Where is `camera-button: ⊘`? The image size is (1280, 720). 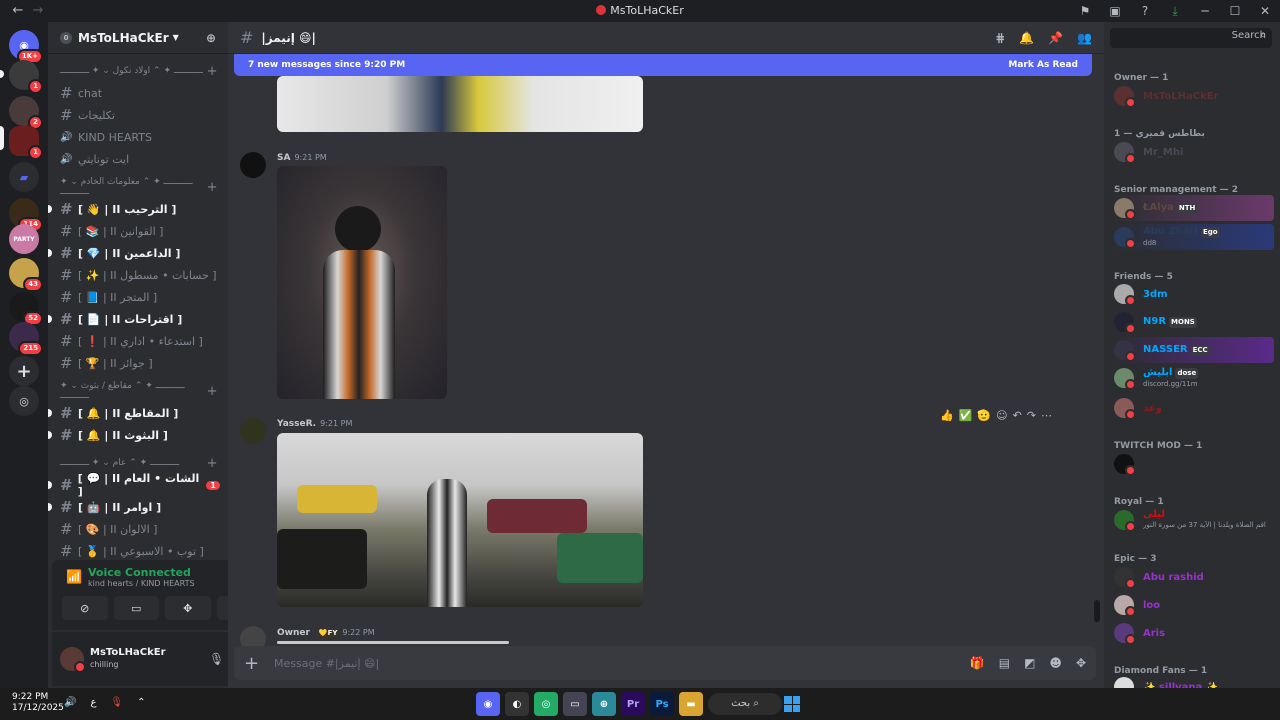
camera-button: ⊘ is located at coordinates (85, 608).